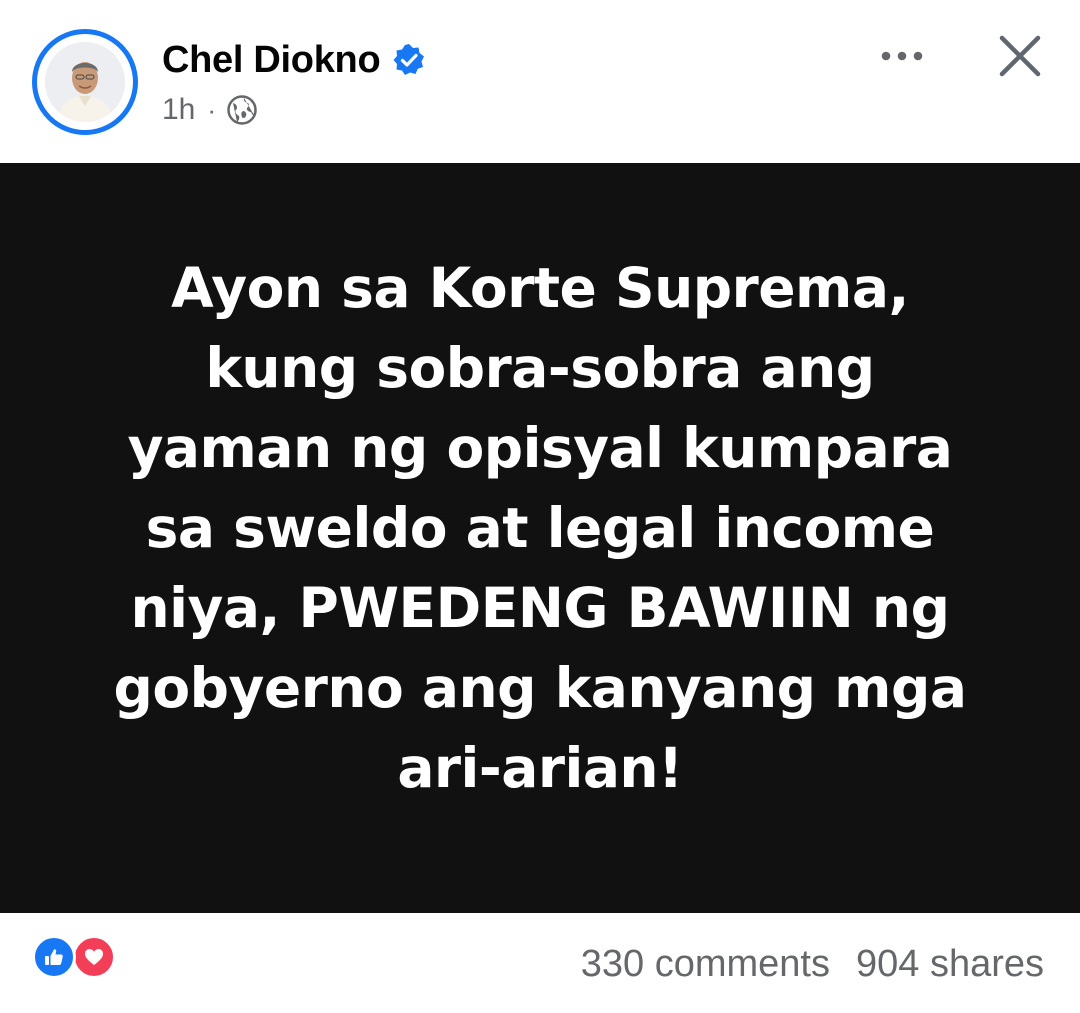  I want to click on more-options-button, so click(902, 56).